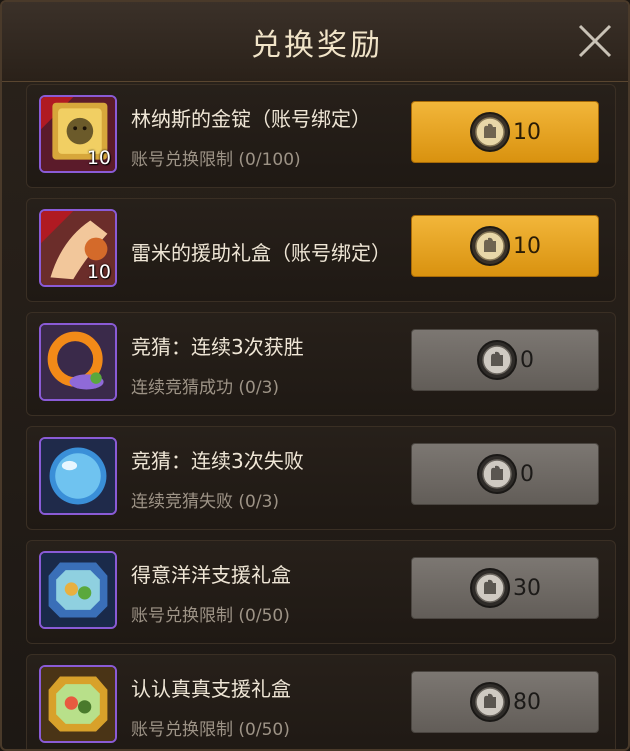 This screenshot has height=751, width=630. What do you see at coordinates (527, 588) in the screenshot?
I see `exchange-price: 30` at bounding box center [527, 588].